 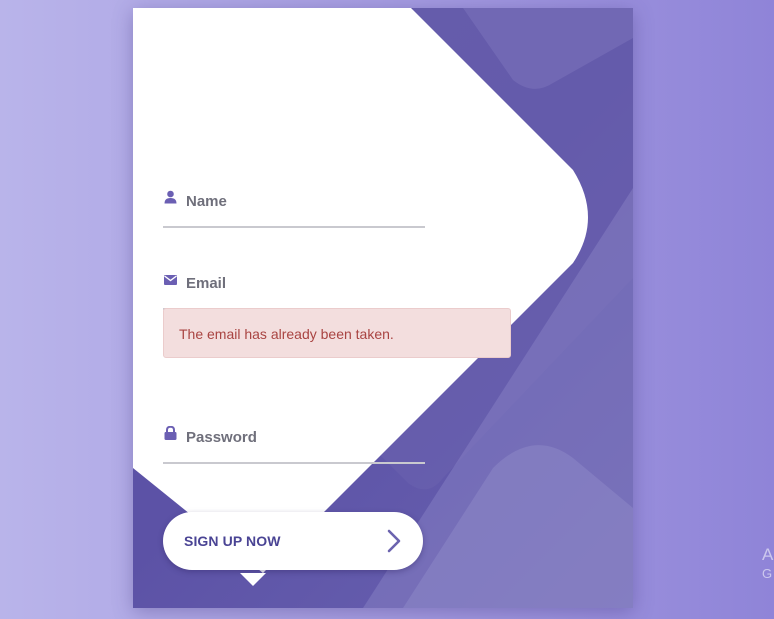 I want to click on button-pointer, so click(x=253, y=579).